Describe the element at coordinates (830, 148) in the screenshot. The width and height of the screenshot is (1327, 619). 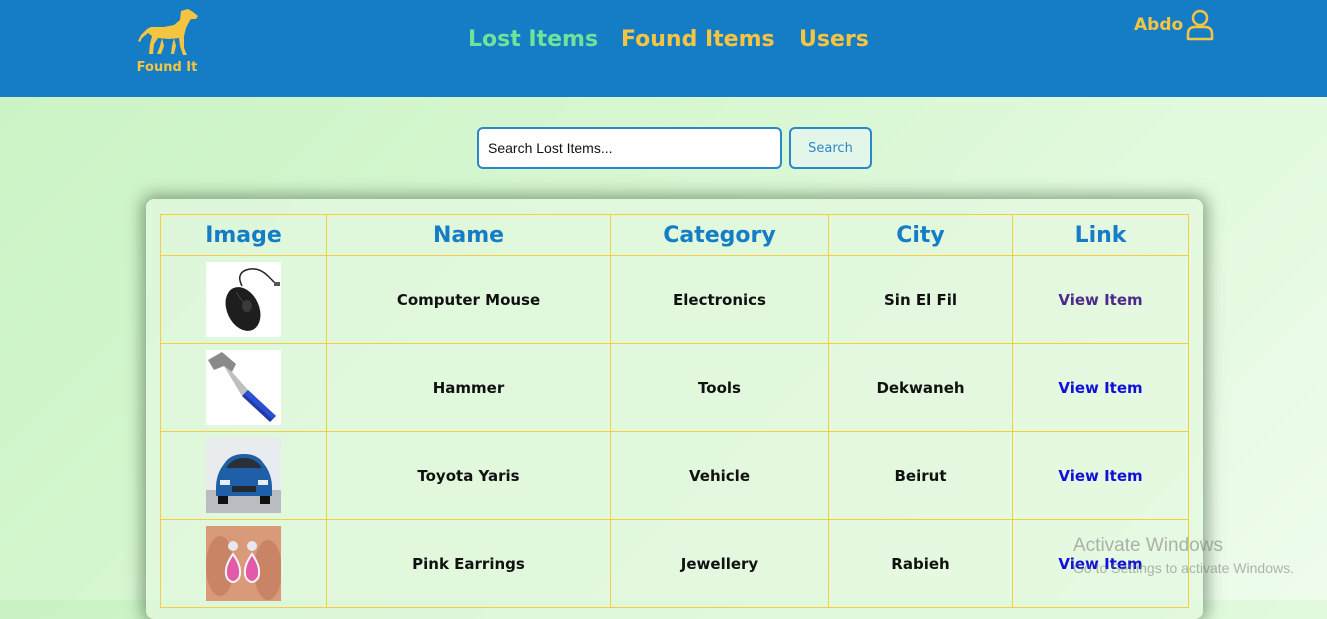
I see `search-button: Search` at that location.